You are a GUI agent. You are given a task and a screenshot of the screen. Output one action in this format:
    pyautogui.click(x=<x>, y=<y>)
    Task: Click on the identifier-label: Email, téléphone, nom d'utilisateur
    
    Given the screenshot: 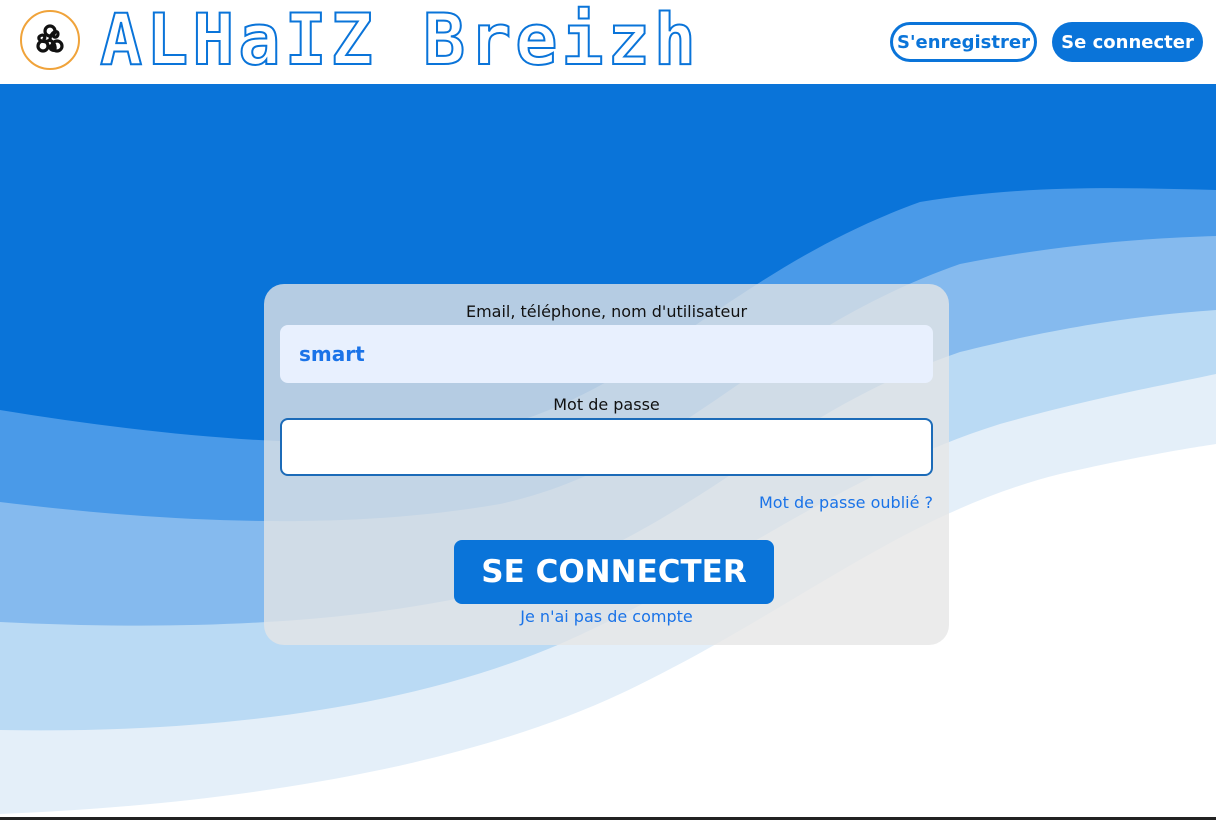 What is the action you would take?
    pyautogui.click(x=606, y=311)
    